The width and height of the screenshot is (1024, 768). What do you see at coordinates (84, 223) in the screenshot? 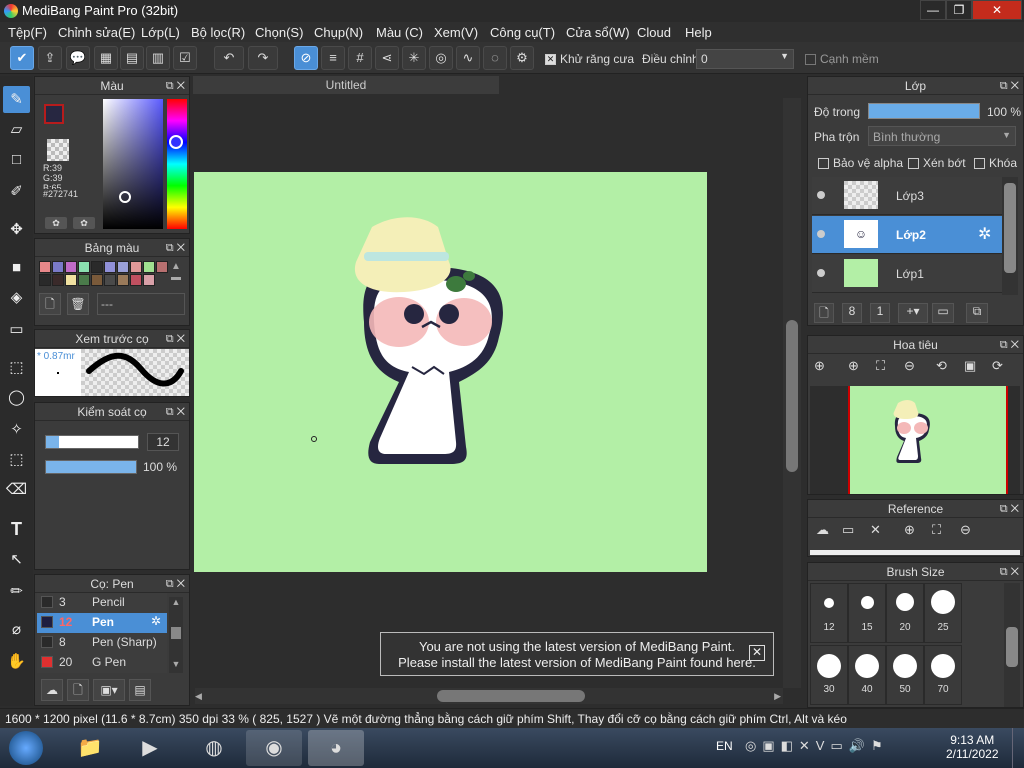
I see `color-sliders-icon: ✿` at bounding box center [84, 223].